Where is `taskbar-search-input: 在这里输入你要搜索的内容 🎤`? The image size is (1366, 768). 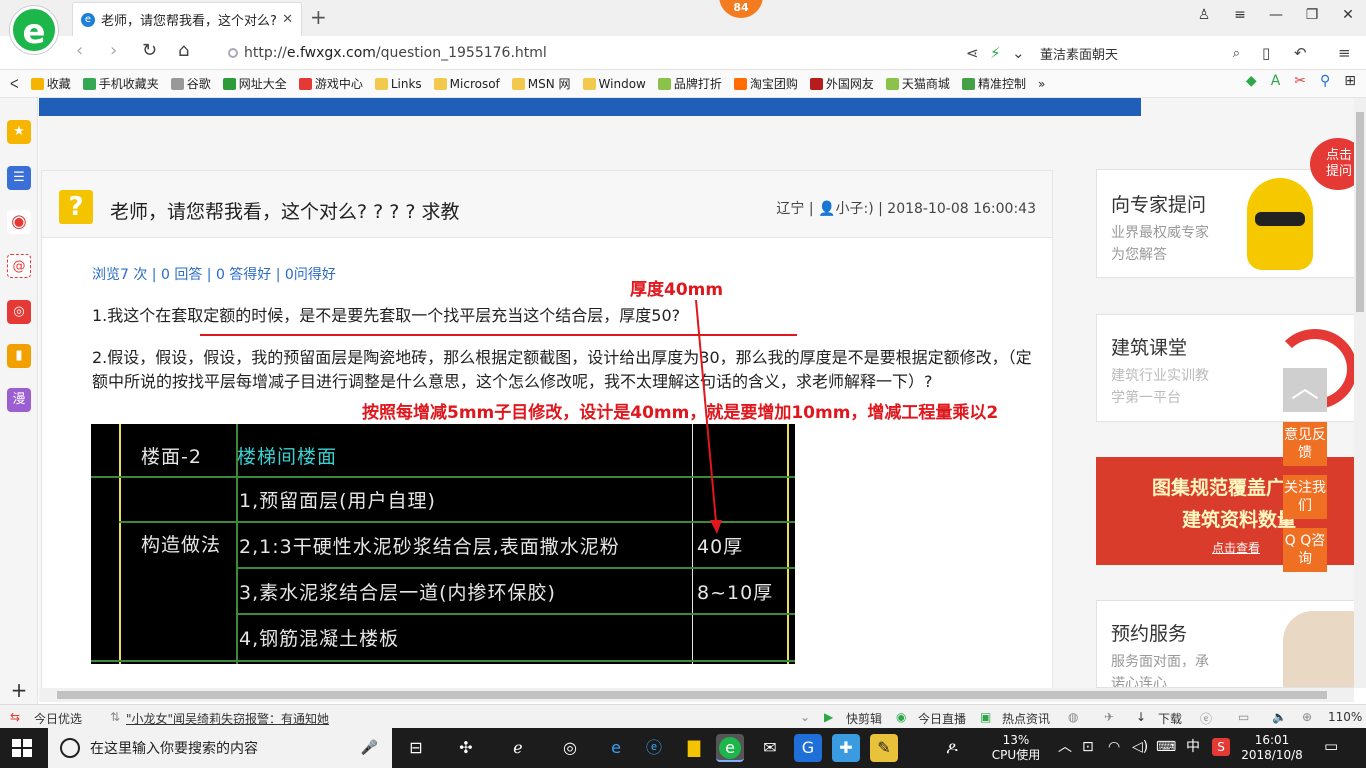 taskbar-search-input: 在这里输入你要搜索的内容 🎤 is located at coordinates (220, 748).